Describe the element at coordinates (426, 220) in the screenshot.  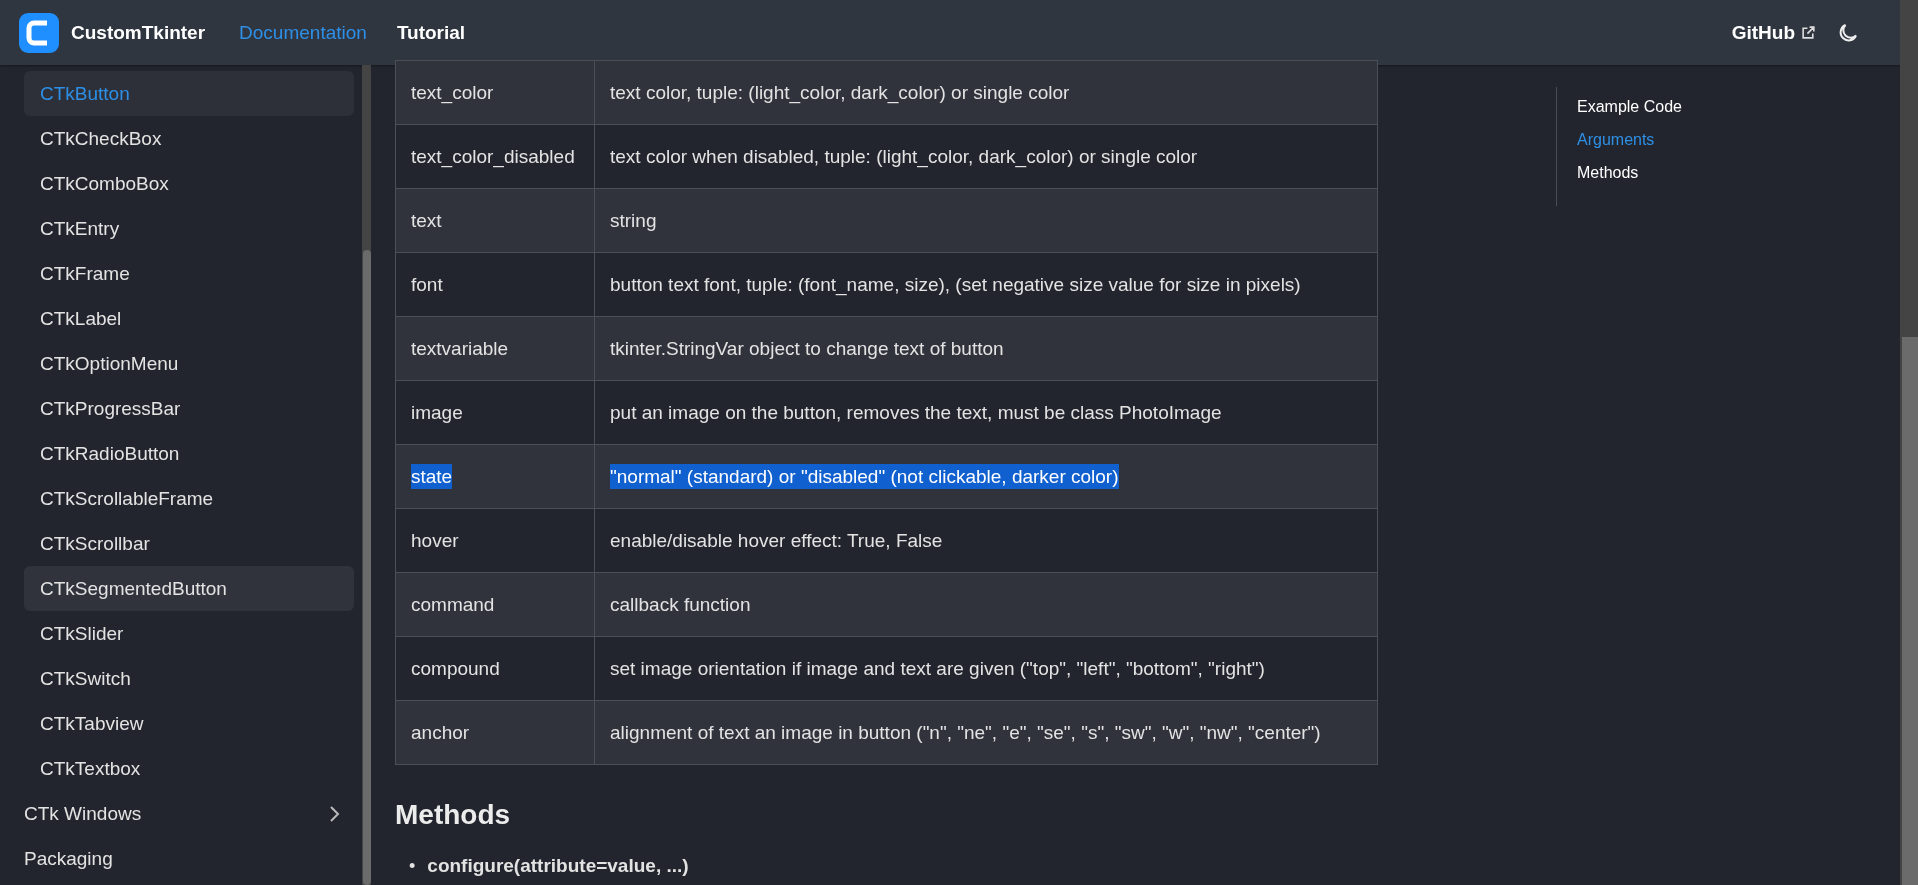
I see `table-cell-text: text` at that location.